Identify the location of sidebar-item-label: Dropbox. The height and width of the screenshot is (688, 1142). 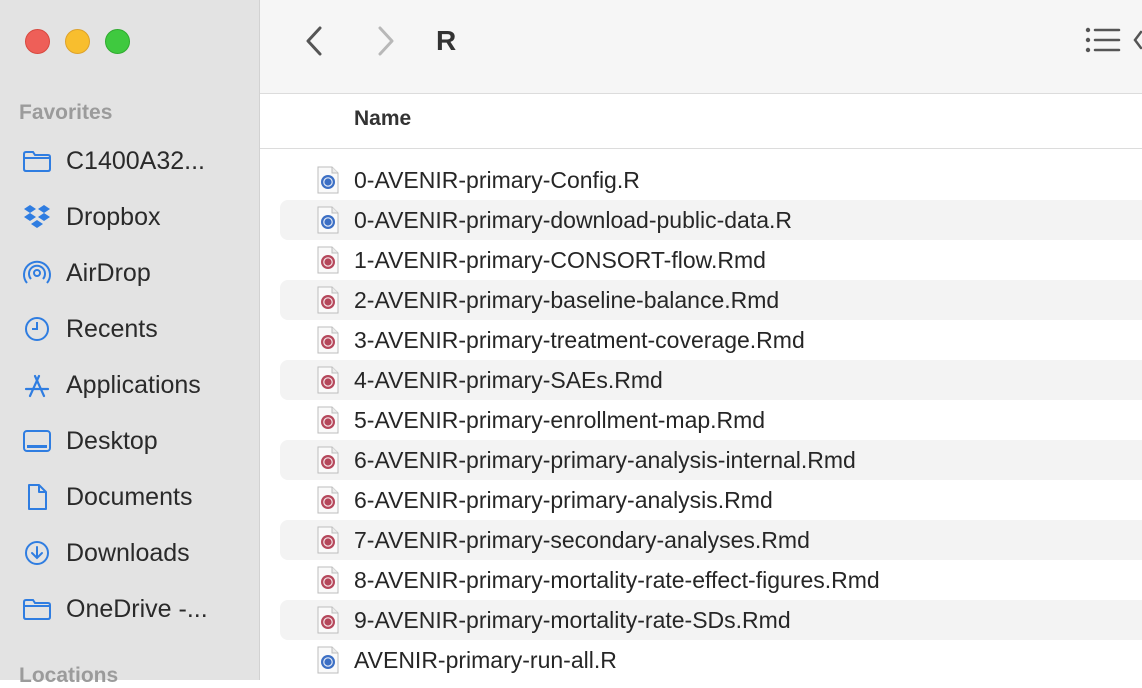
(113, 216).